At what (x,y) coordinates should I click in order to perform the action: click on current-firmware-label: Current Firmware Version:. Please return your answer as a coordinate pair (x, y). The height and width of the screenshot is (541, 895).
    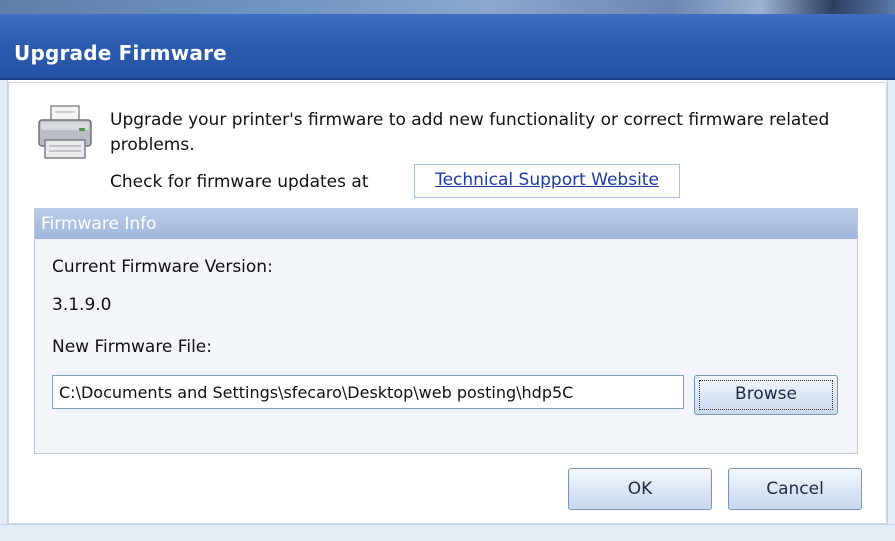
    Looking at the image, I should click on (162, 267).